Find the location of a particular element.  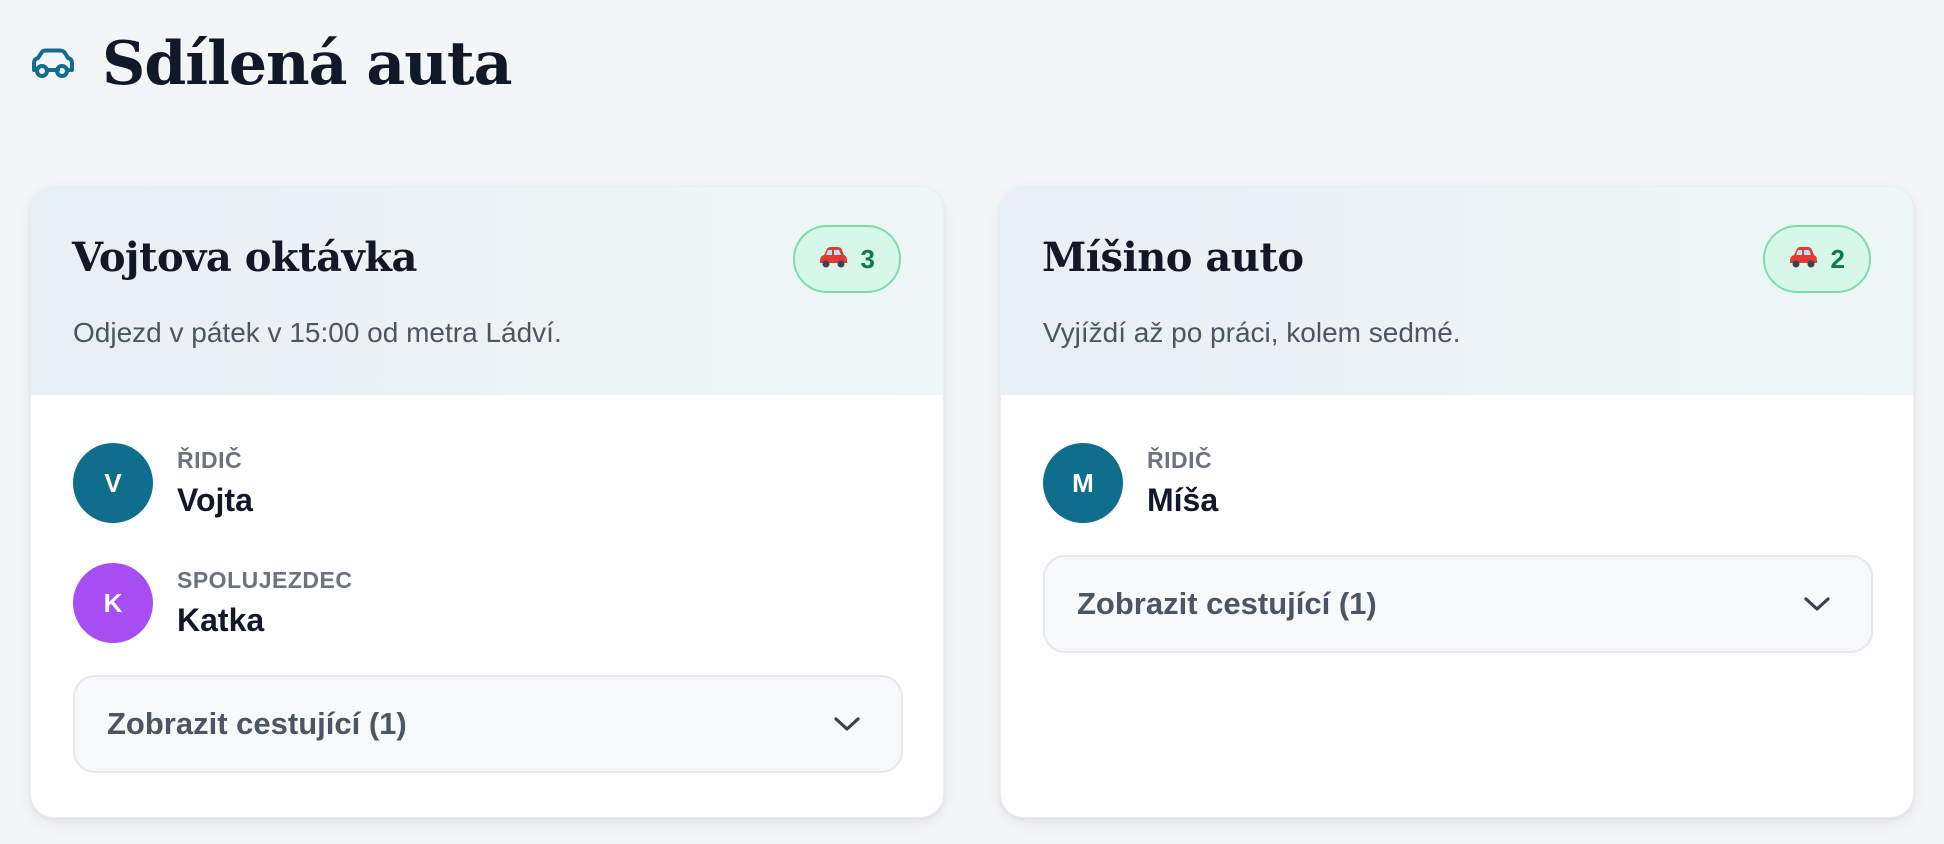

avatar: V is located at coordinates (113, 483).